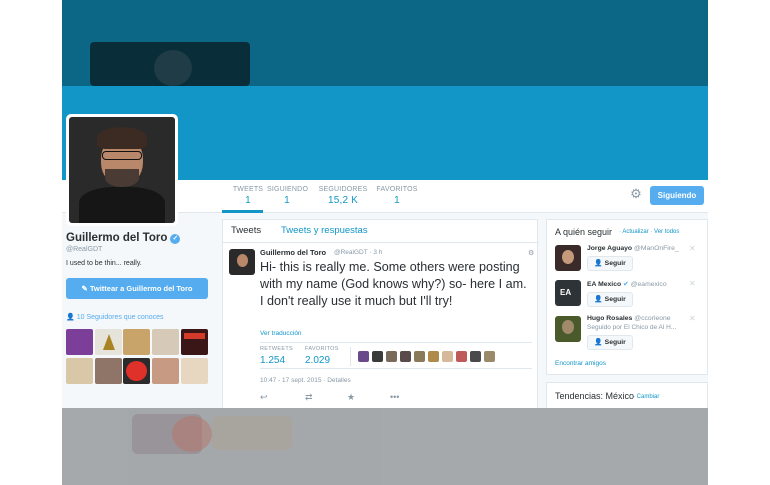 Image resolution: width=770 pixels, height=485 pixels. I want to click on ea-logo-icon: EA, so click(566, 292).